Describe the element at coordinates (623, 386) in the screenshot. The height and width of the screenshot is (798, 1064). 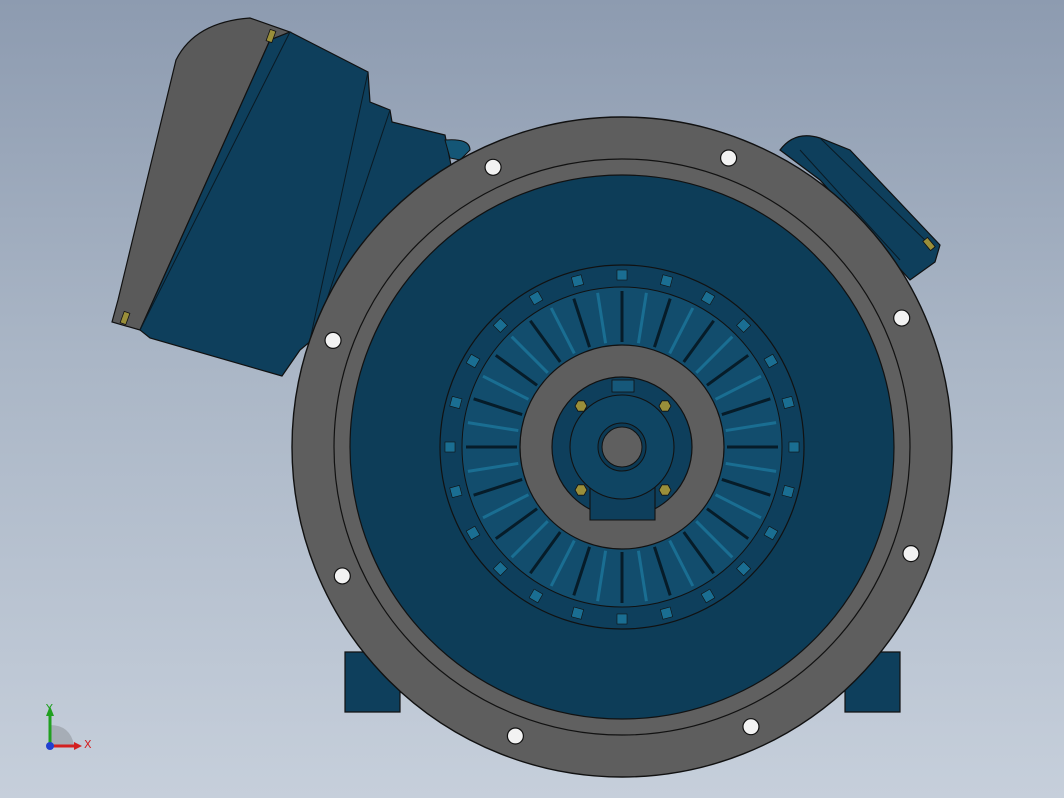
I see `shaft-key` at that location.